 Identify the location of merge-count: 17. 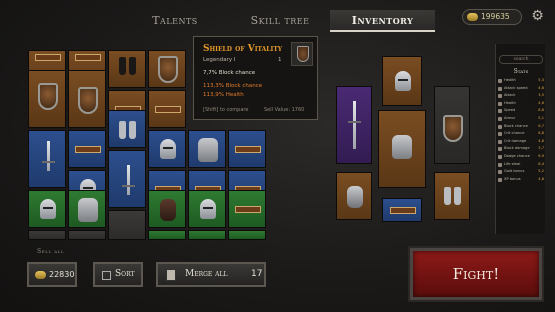
(257, 274).